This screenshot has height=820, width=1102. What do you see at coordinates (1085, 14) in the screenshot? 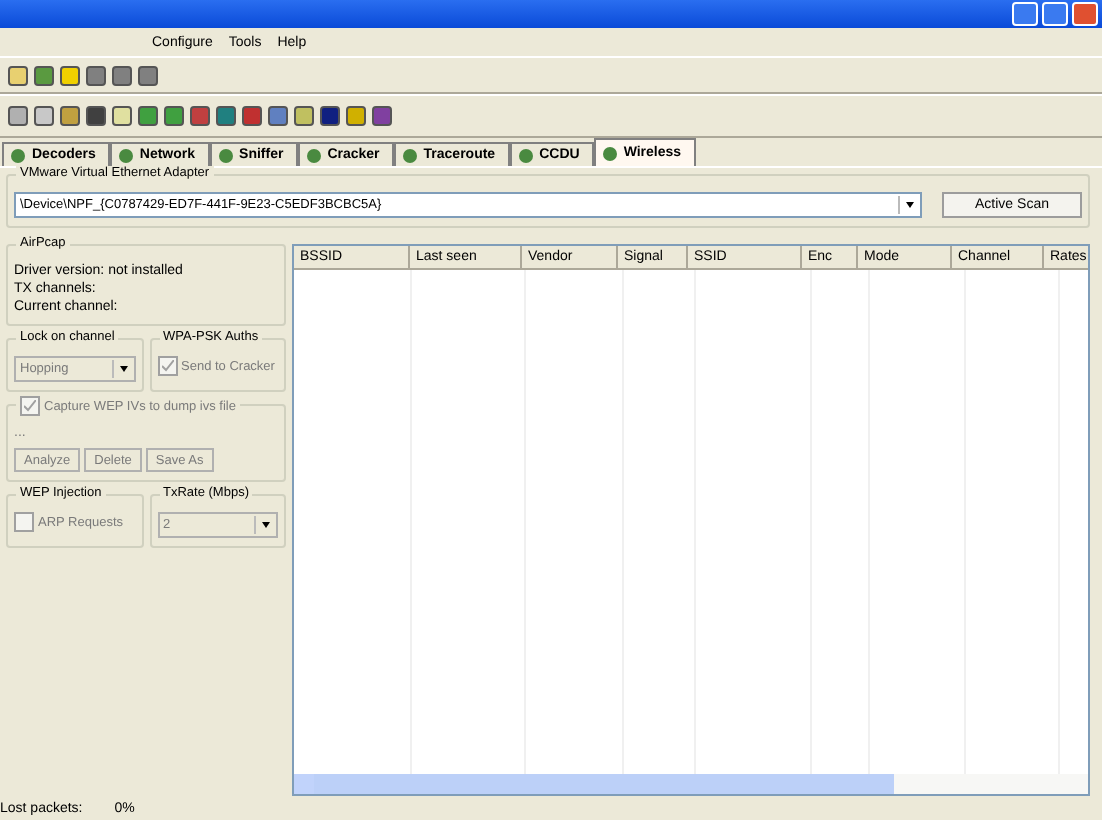
I see `close-button` at bounding box center [1085, 14].